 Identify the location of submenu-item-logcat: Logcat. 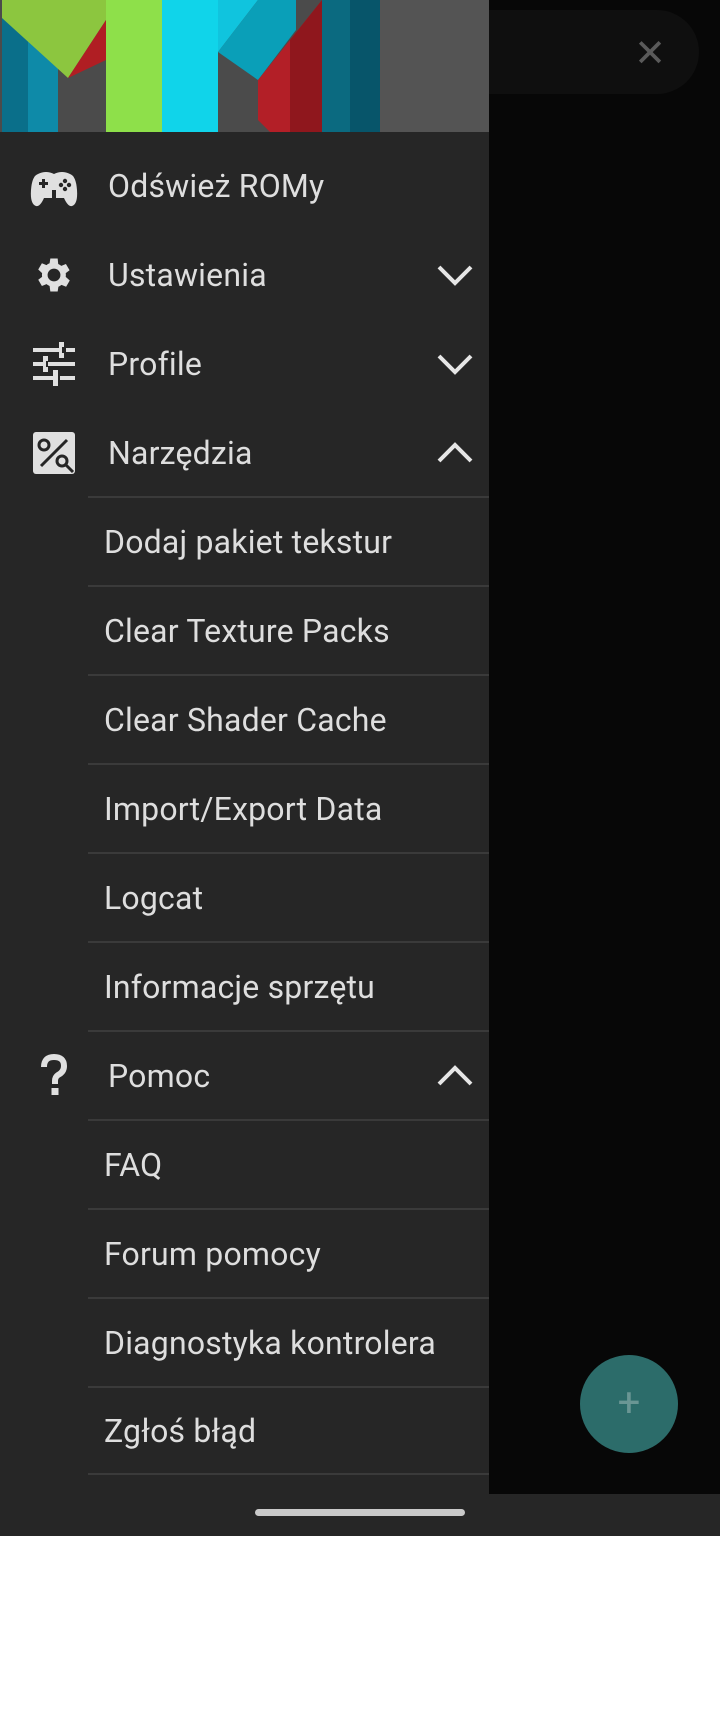
(288, 896).